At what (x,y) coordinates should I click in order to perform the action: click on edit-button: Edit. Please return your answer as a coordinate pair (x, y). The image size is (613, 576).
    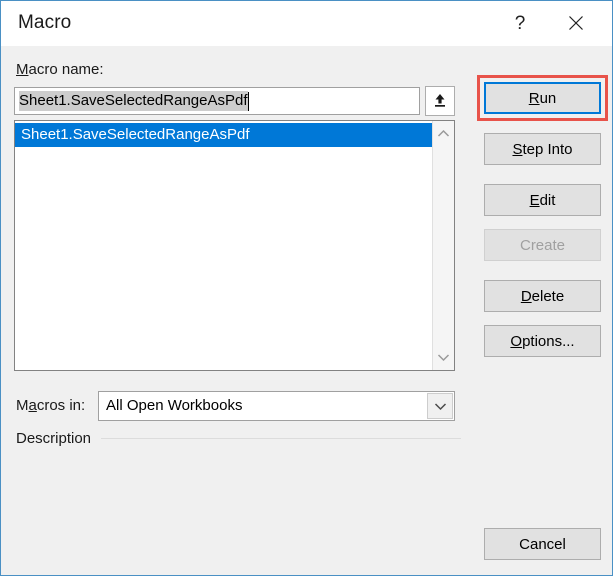
    Looking at the image, I should click on (542, 200).